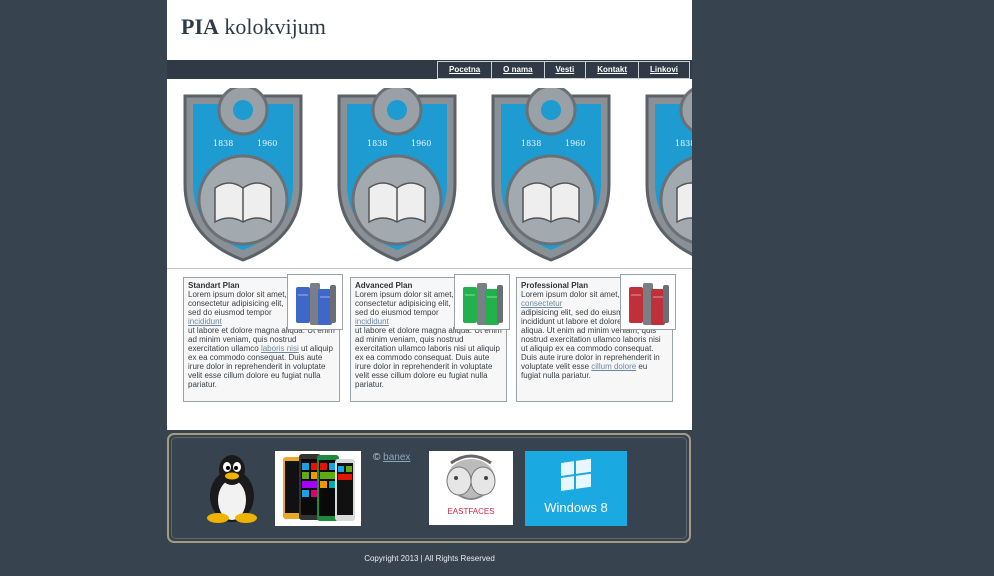 The image size is (994, 576). I want to click on banex-link: banex, so click(396, 457).